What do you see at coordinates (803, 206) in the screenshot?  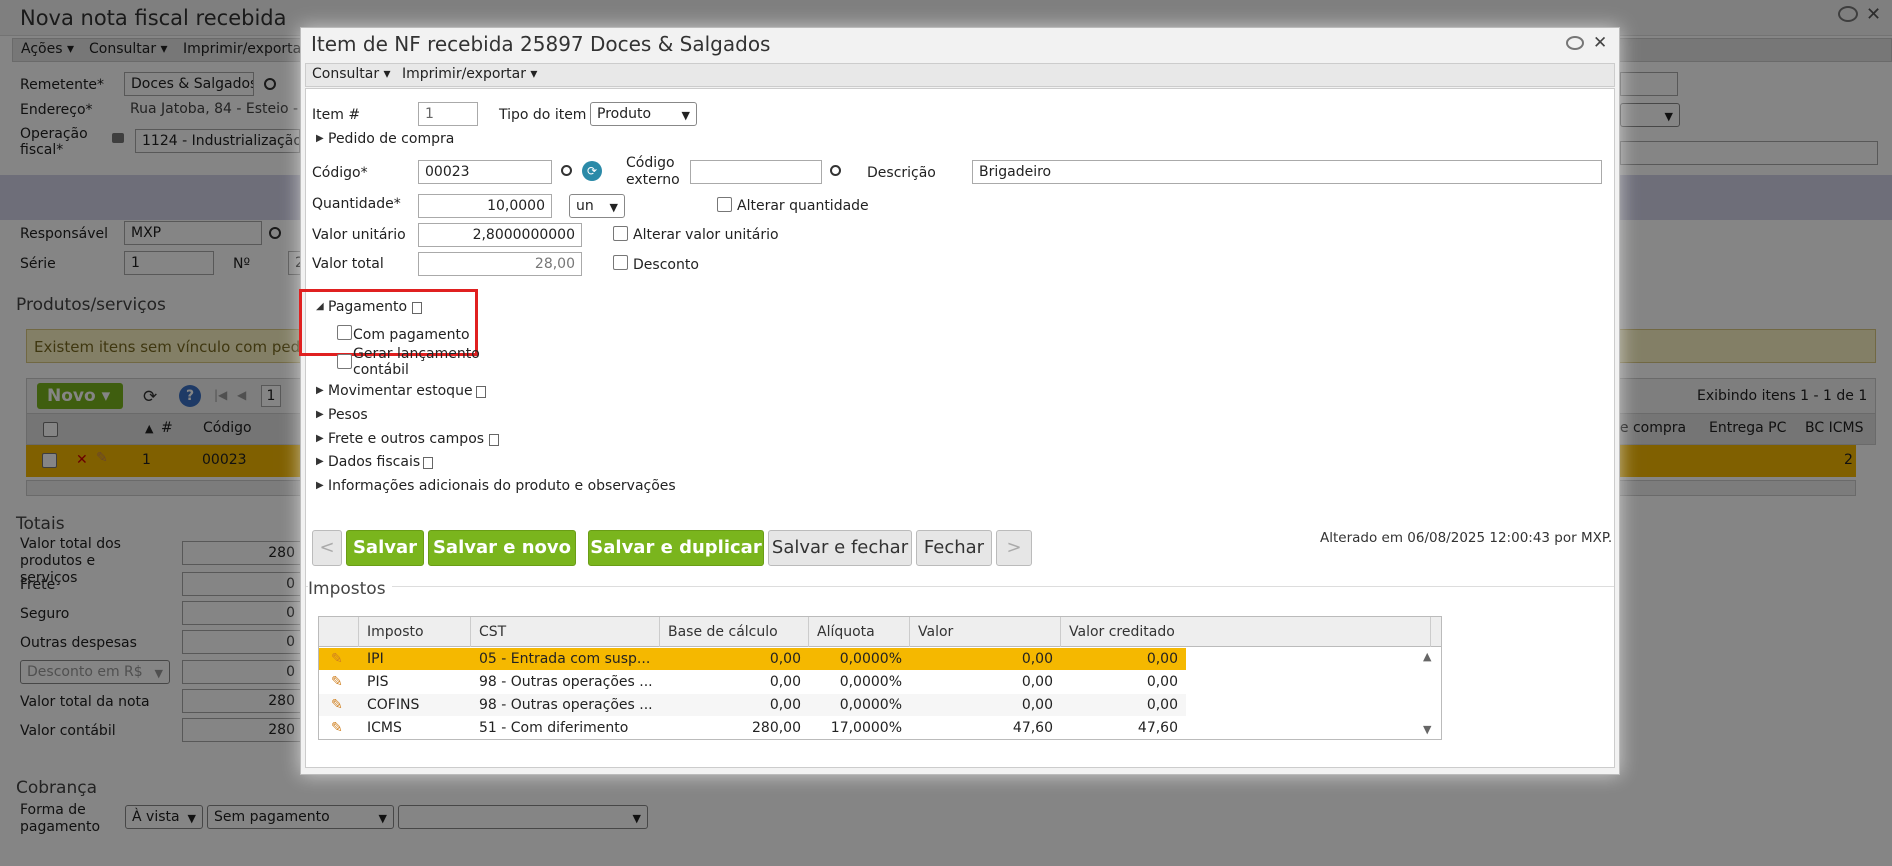 I see `alterar-quantidade-label: Alterar quantidade` at bounding box center [803, 206].